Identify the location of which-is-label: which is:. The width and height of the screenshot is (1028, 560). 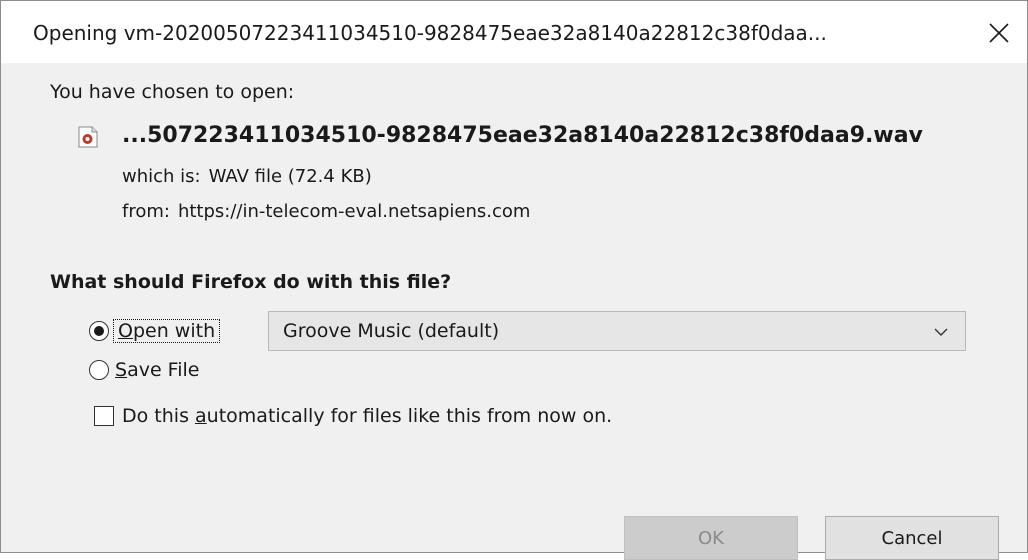
(161, 176).